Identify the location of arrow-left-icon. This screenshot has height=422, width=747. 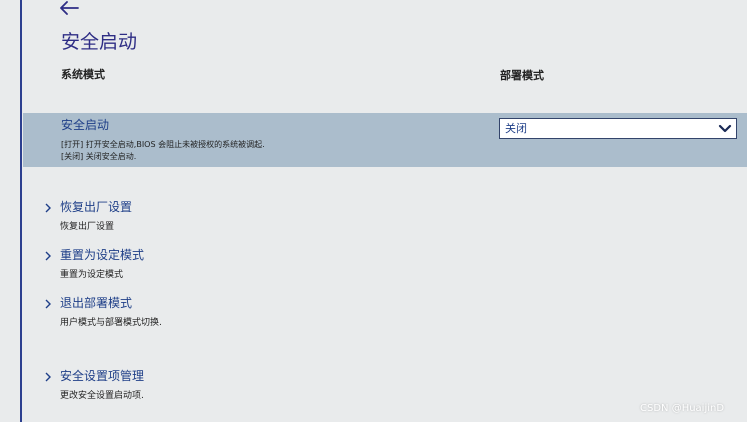
(69, 8).